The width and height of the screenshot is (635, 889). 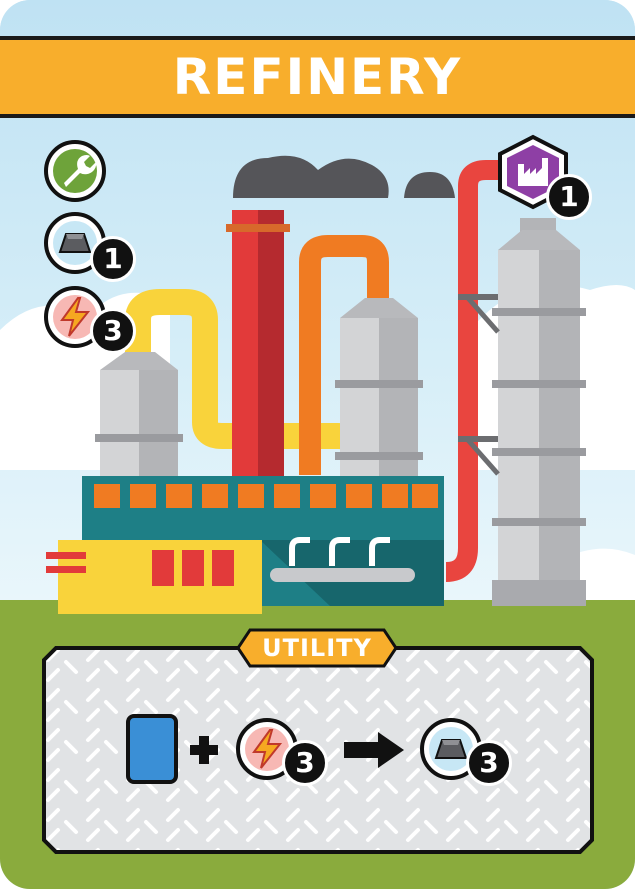 What do you see at coordinates (204, 752) in the screenshot?
I see `plus-icon` at bounding box center [204, 752].